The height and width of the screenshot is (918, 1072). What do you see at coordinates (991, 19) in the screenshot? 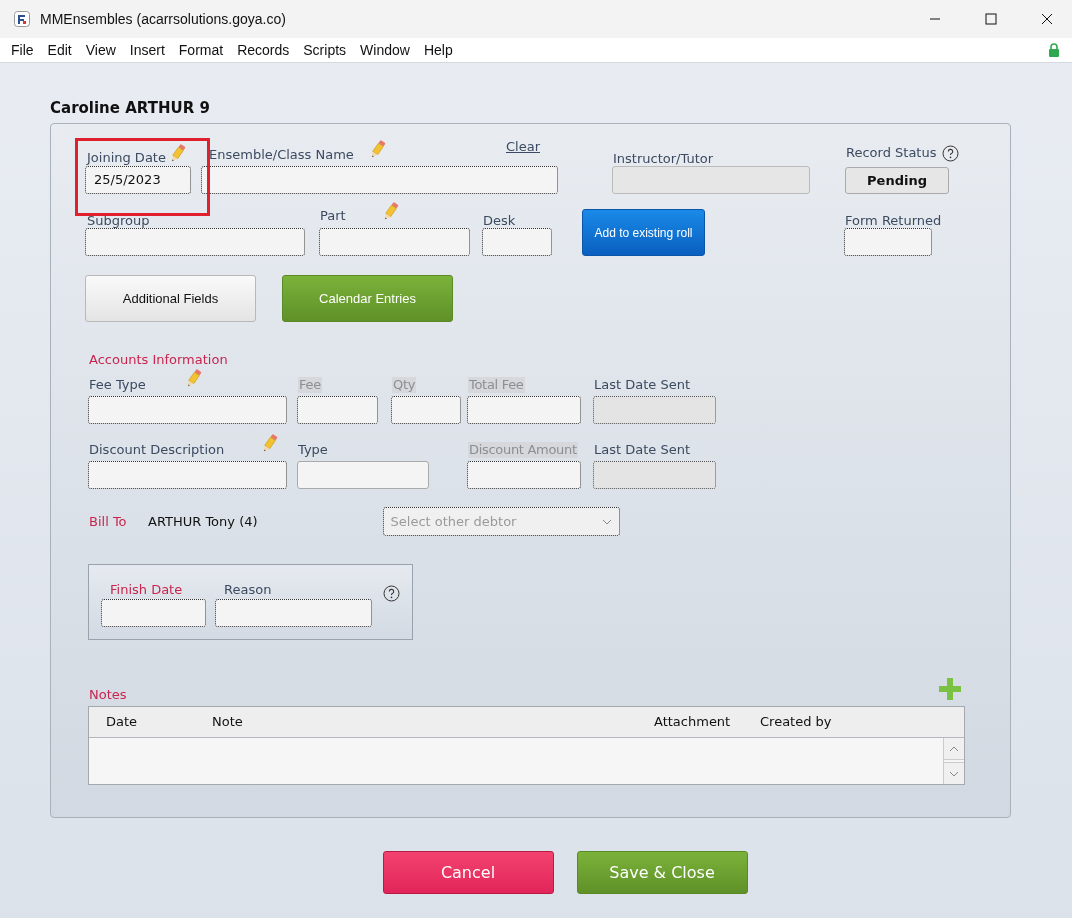
I see `maximize-icon` at bounding box center [991, 19].